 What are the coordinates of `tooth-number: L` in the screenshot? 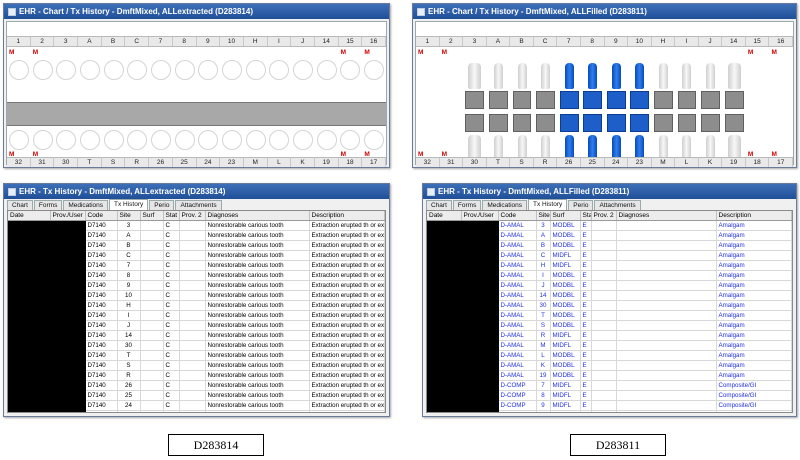 It's located at (687, 162).